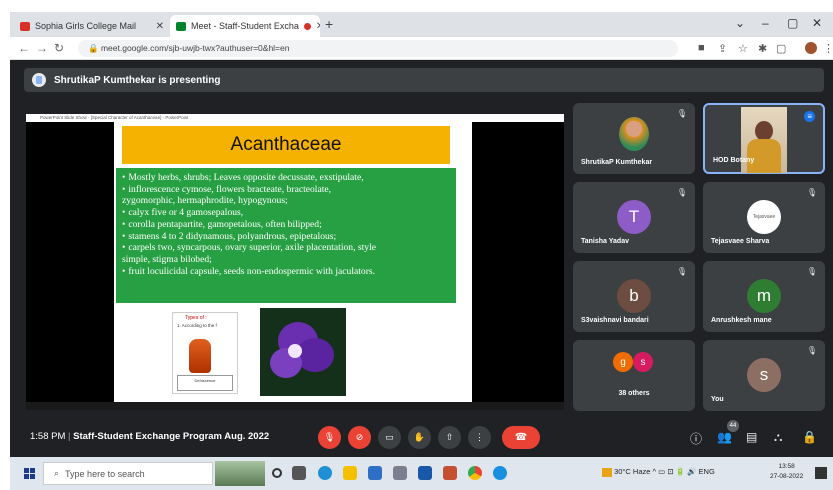 This screenshot has width=833, height=490. What do you see at coordinates (425, 473) in the screenshot?
I see `word-icon` at bounding box center [425, 473].